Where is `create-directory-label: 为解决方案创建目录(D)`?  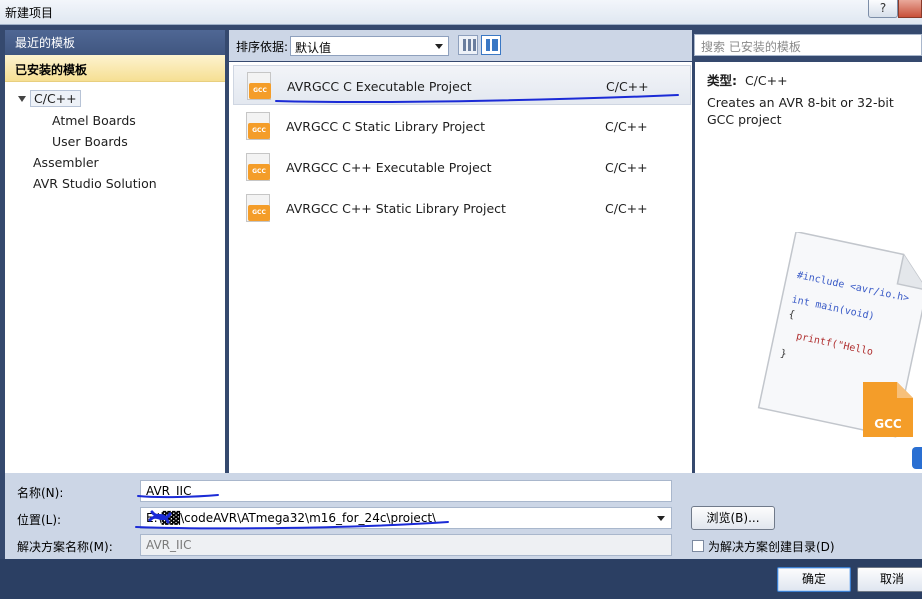 create-directory-label: 为解决方案创建目录(D) is located at coordinates (771, 547).